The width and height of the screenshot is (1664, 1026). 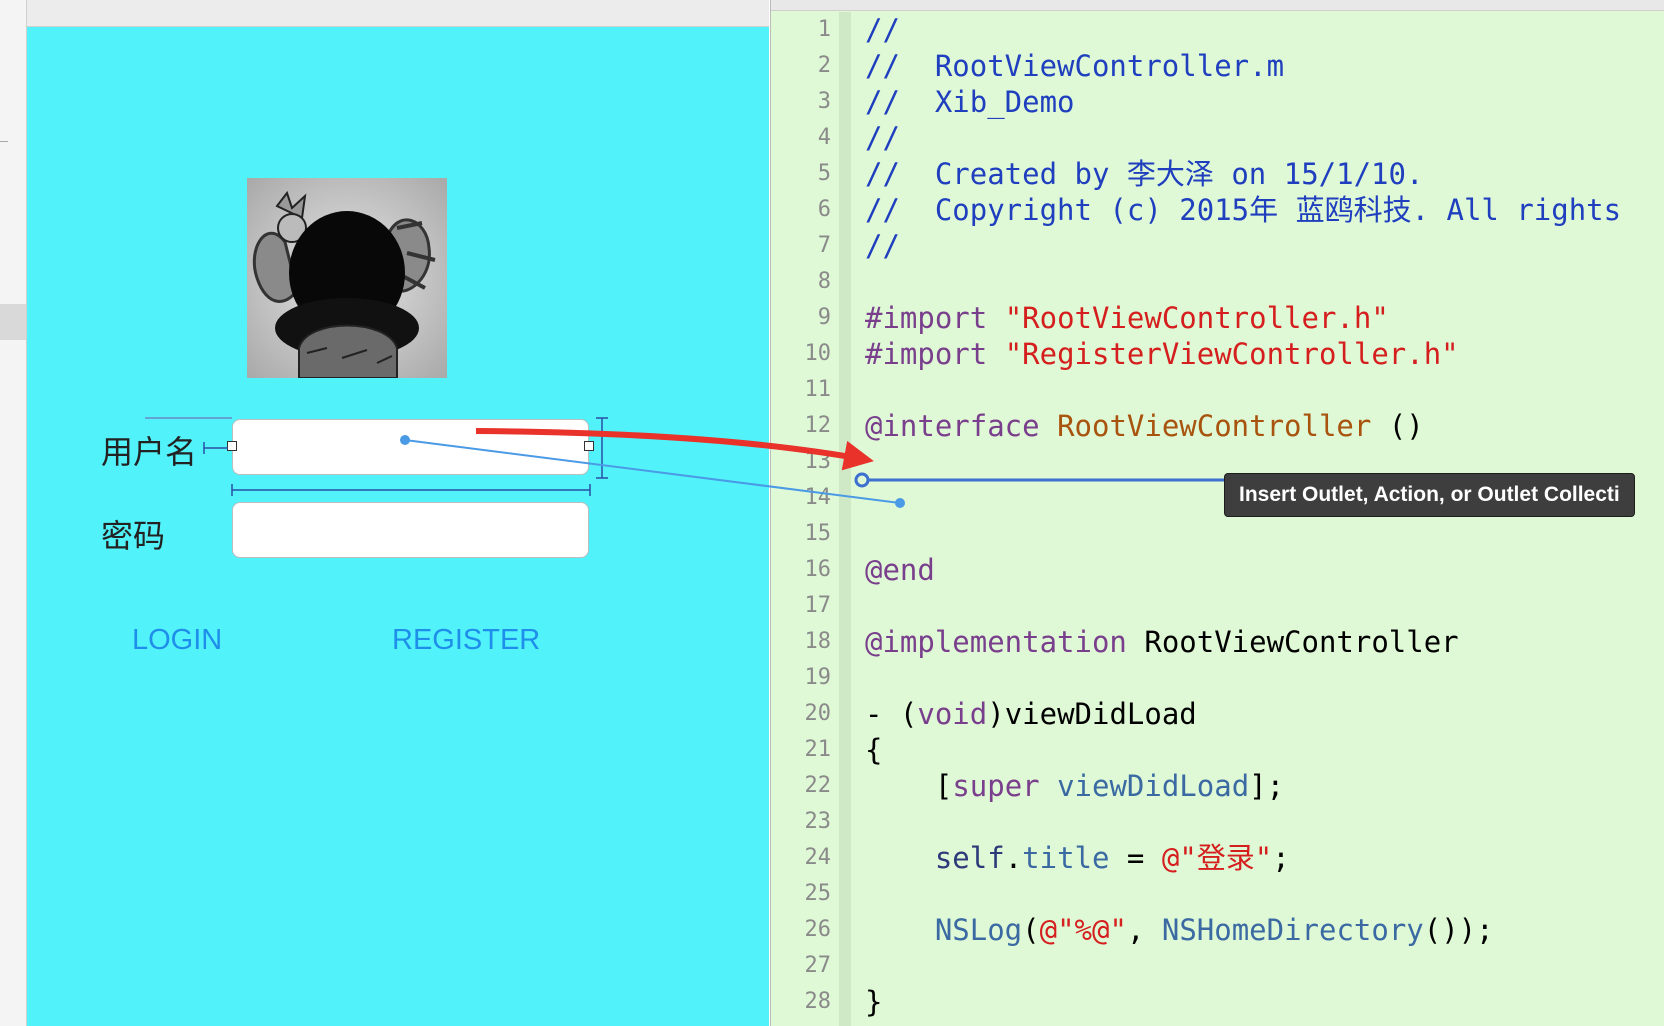 I want to click on code-token: @"%@", so click(x=1083, y=930).